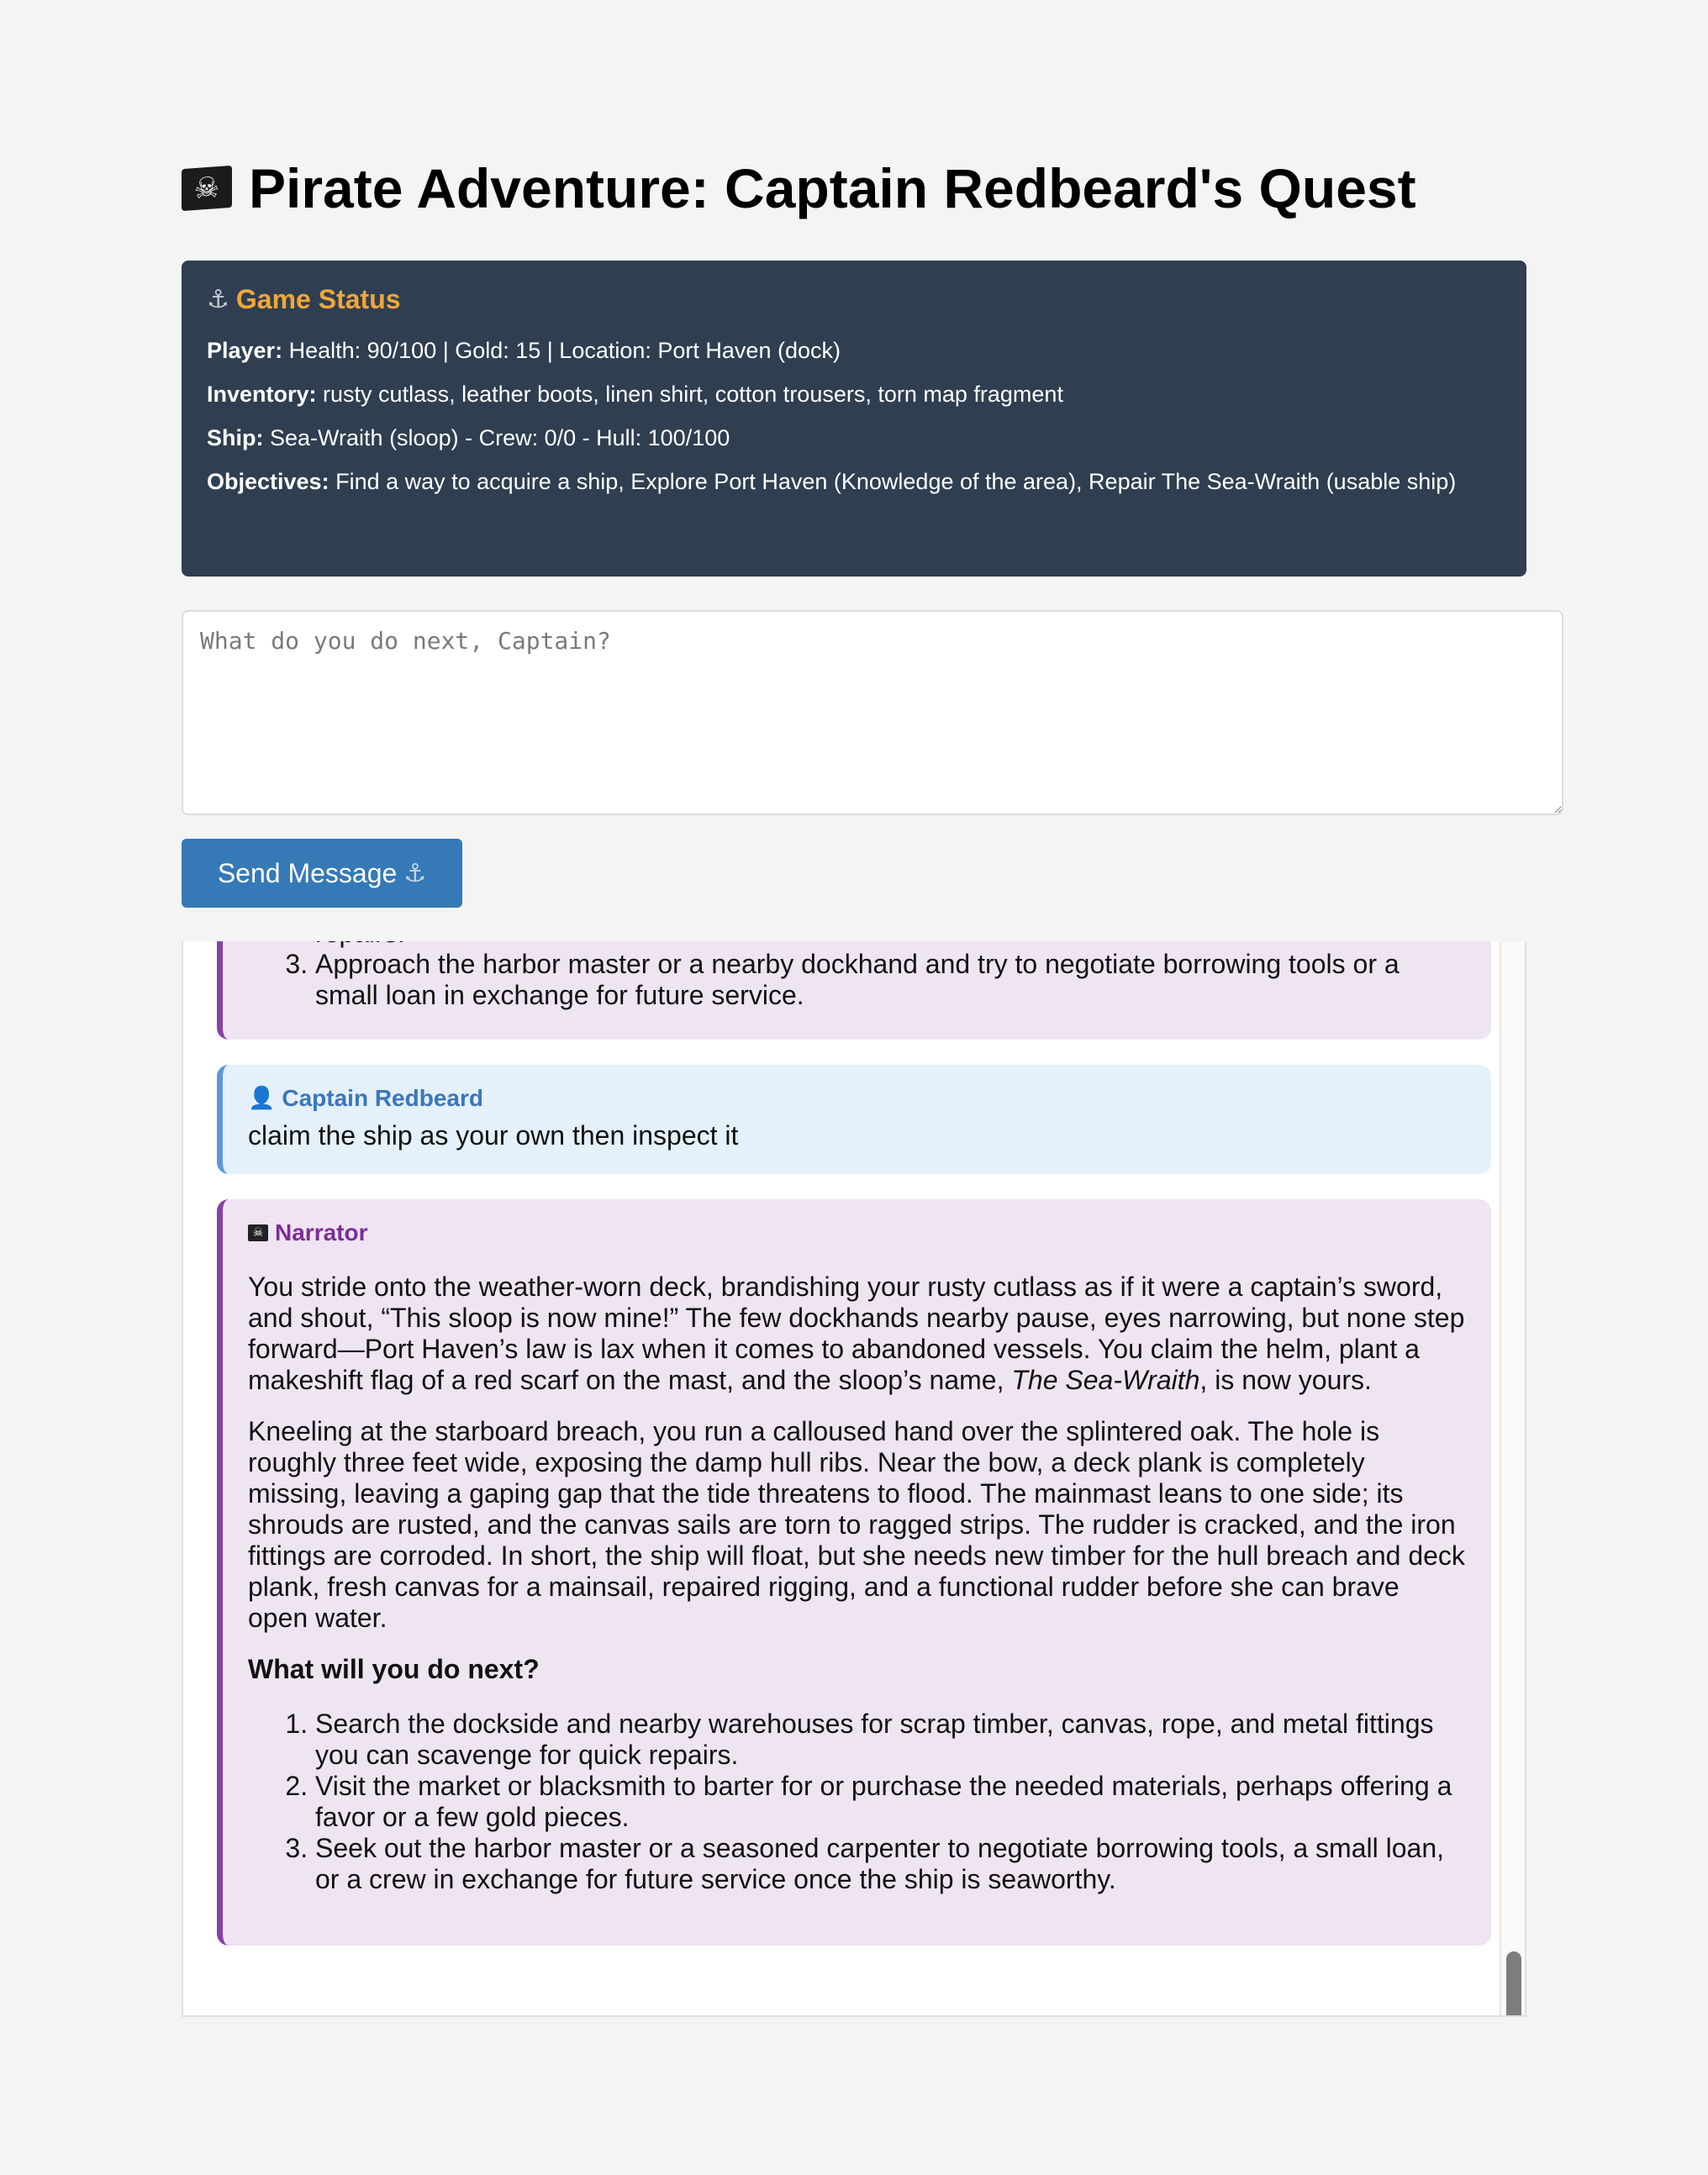 The image size is (1708, 2175). What do you see at coordinates (268, 481) in the screenshot?
I see `objectives-label: Objectives:` at bounding box center [268, 481].